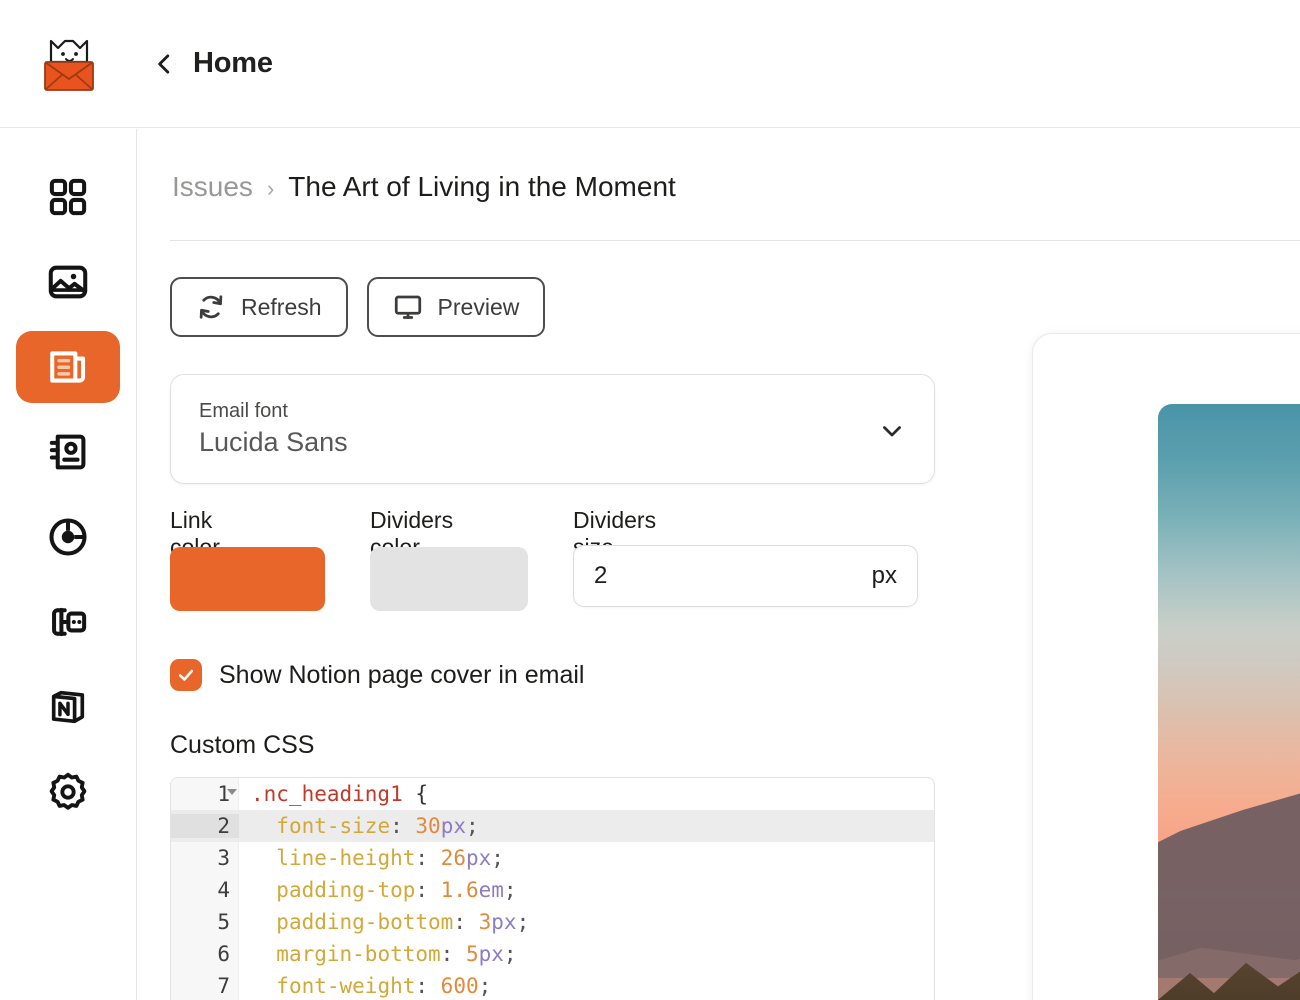 This screenshot has width=1300, height=1000. I want to click on email-preview-panel, so click(1166, 666).